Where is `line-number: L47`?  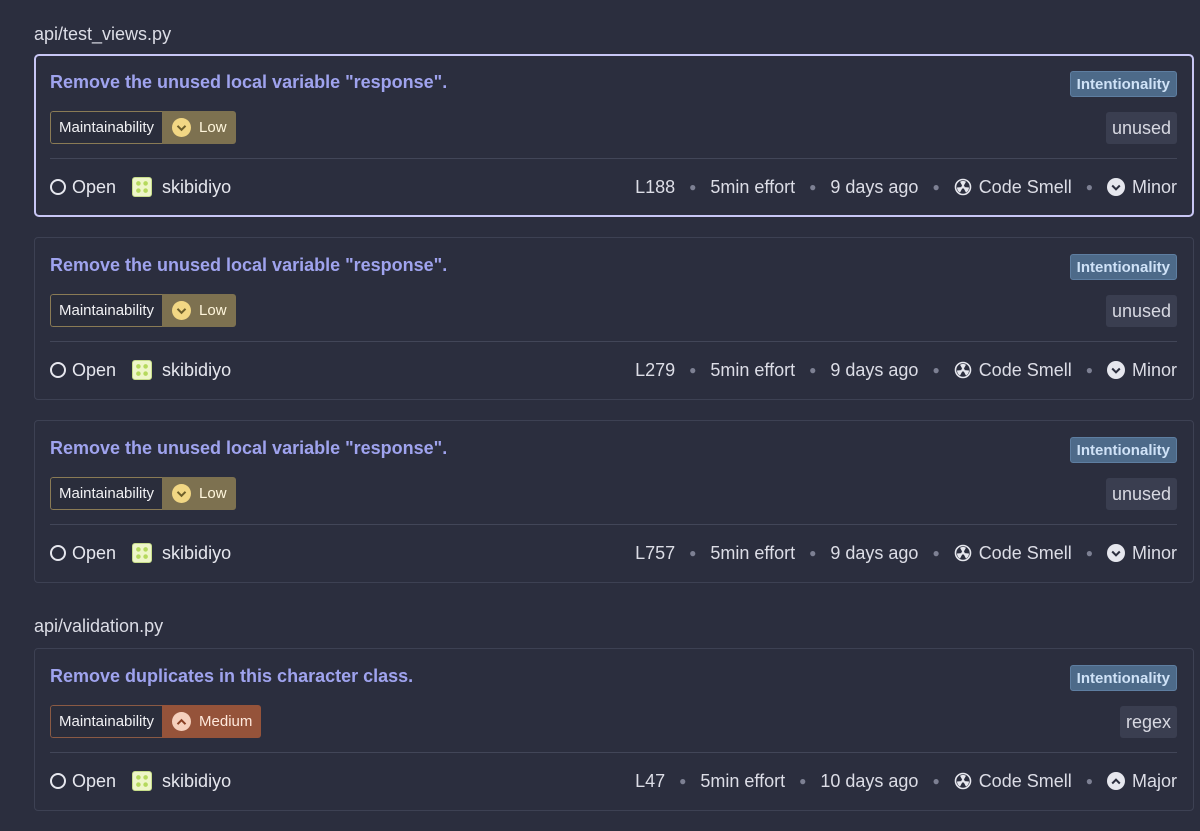
line-number: L47 is located at coordinates (650, 780).